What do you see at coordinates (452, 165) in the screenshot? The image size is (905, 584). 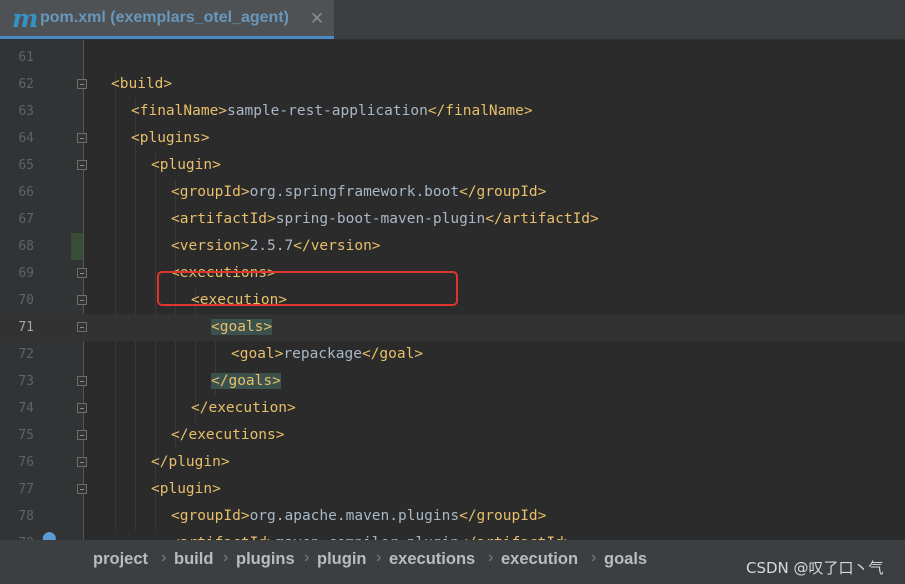 I see `code-line: 65 <plugin>` at bounding box center [452, 165].